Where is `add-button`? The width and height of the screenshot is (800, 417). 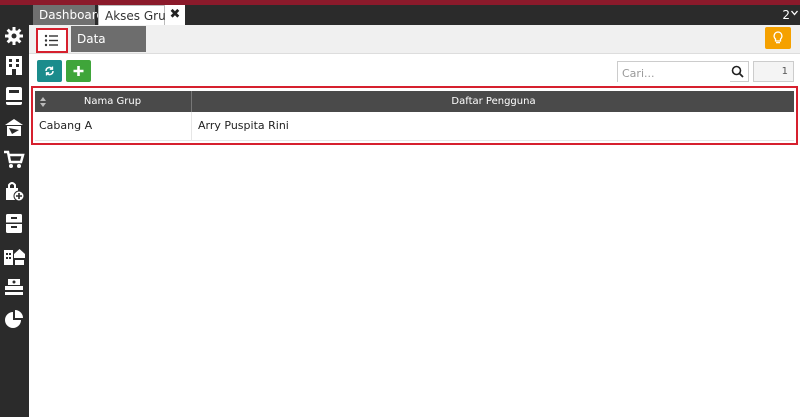
add-button is located at coordinates (78, 71).